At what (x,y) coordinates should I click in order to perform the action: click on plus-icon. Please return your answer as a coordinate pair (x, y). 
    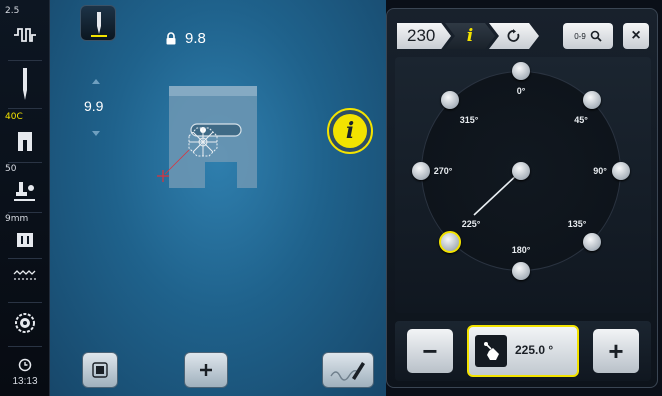
    Looking at the image, I should click on (206, 370).